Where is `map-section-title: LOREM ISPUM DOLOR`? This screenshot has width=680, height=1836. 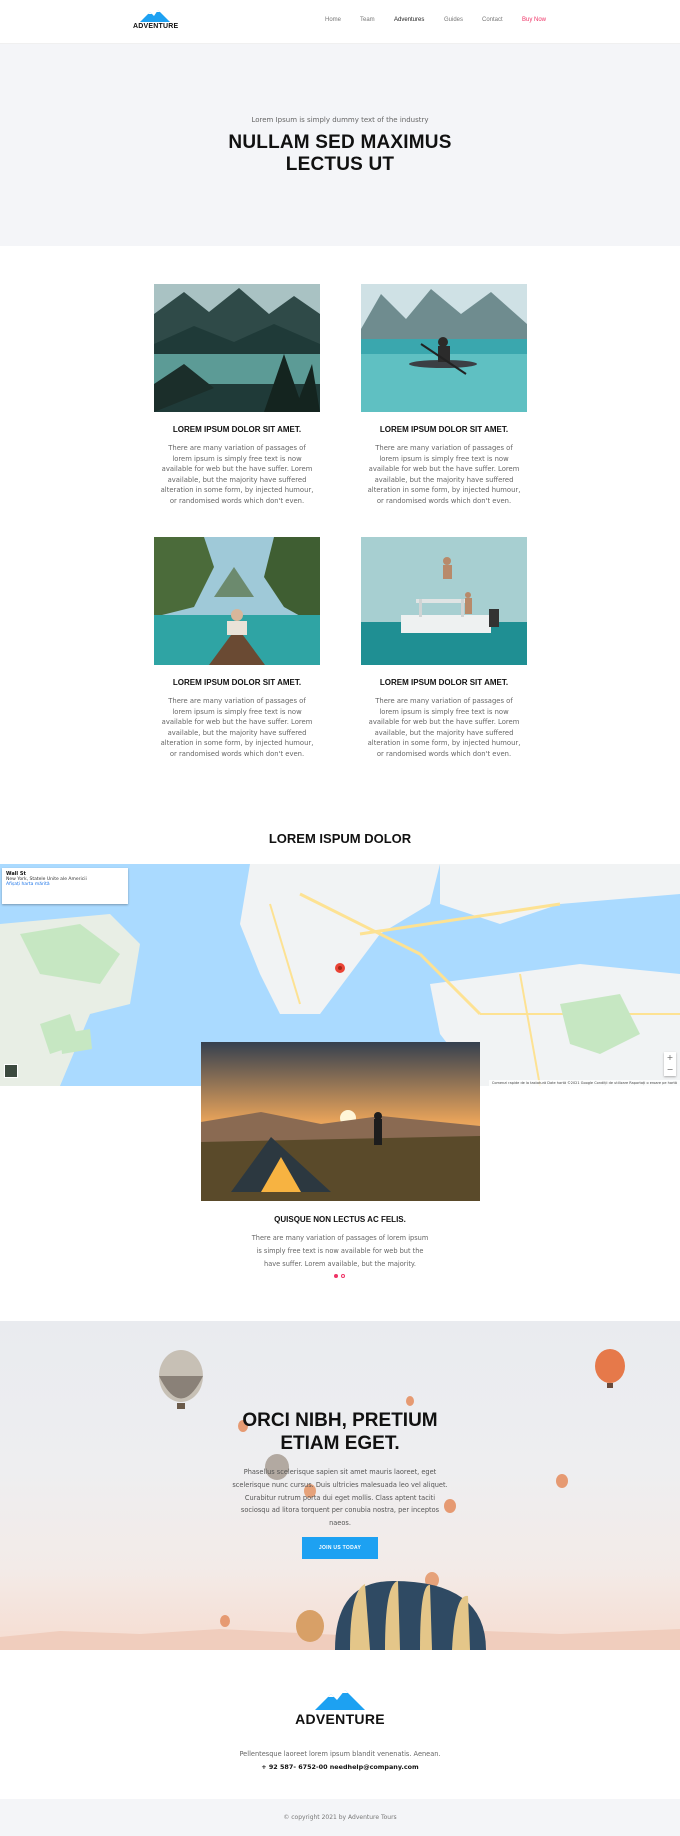 map-section-title: LOREM ISPUM DOLOR is located at coordinates (340, 838).